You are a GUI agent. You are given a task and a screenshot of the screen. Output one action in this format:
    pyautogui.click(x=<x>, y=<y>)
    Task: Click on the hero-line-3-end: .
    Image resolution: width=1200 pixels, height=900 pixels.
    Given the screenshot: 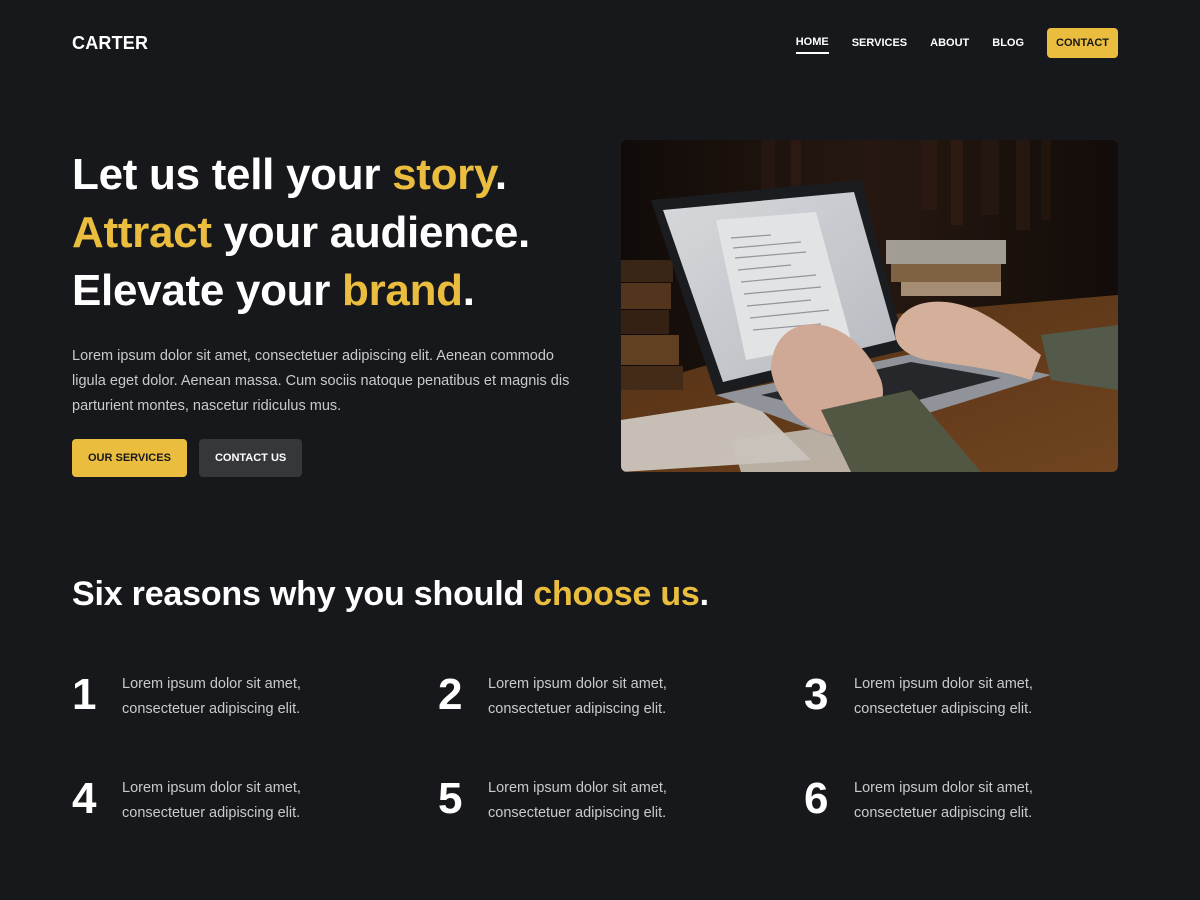 What is the action you would take?
    pyautogui.click(x=468, y=290)
    